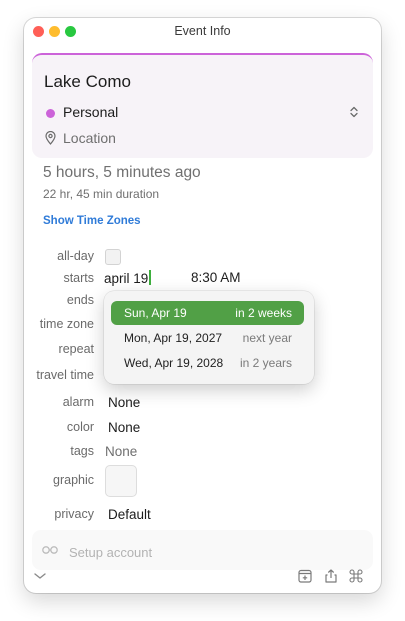 This screenshot has width=405, height=621. What do you see at coordinates (50, 113) in the screenshot?
I see `calendar-color-dot` at bounding box center [50, 113].